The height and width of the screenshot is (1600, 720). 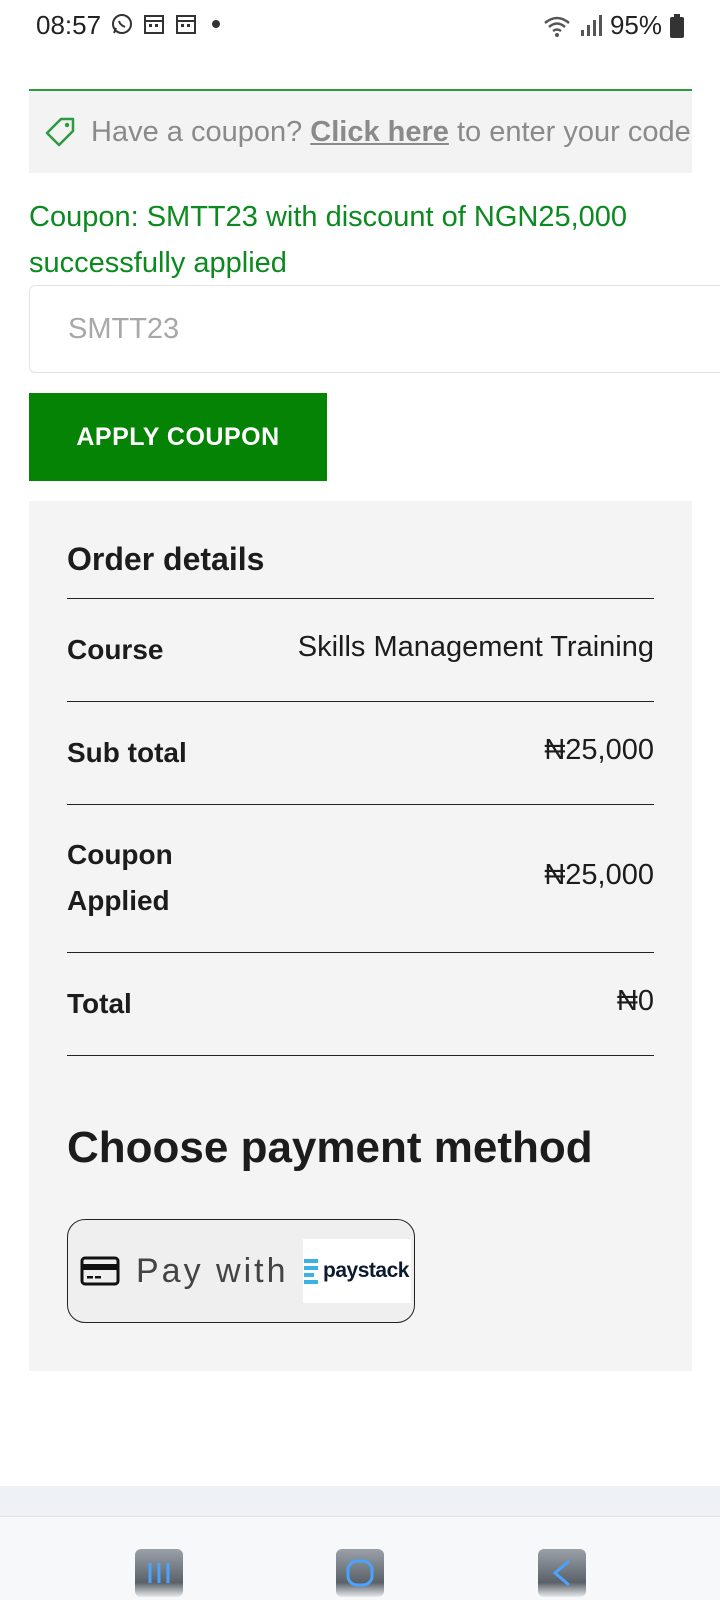 What do you see at coordinates (635, 1001) in the screenshot?
I see `row-value-total: ₦0` at bounding box center [635, 1001].